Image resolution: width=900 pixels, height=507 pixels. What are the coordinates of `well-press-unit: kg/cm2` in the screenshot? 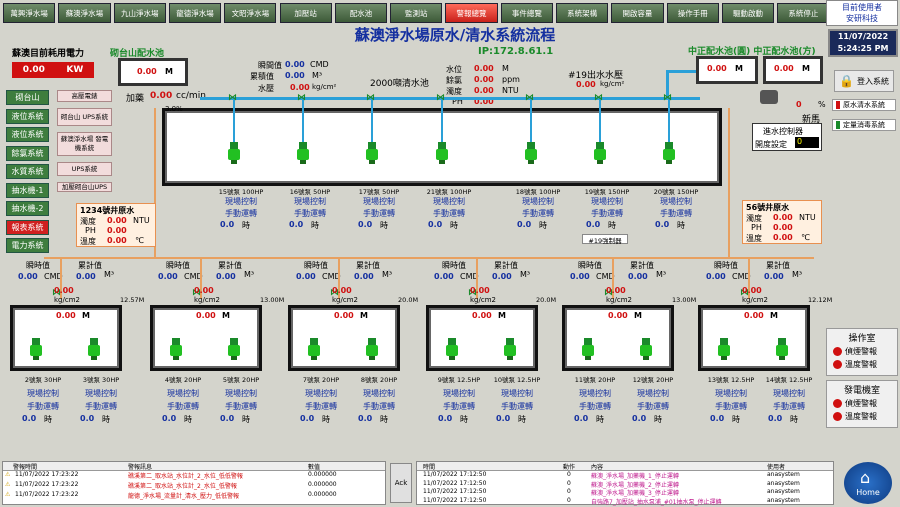 It's located at (345, 300).